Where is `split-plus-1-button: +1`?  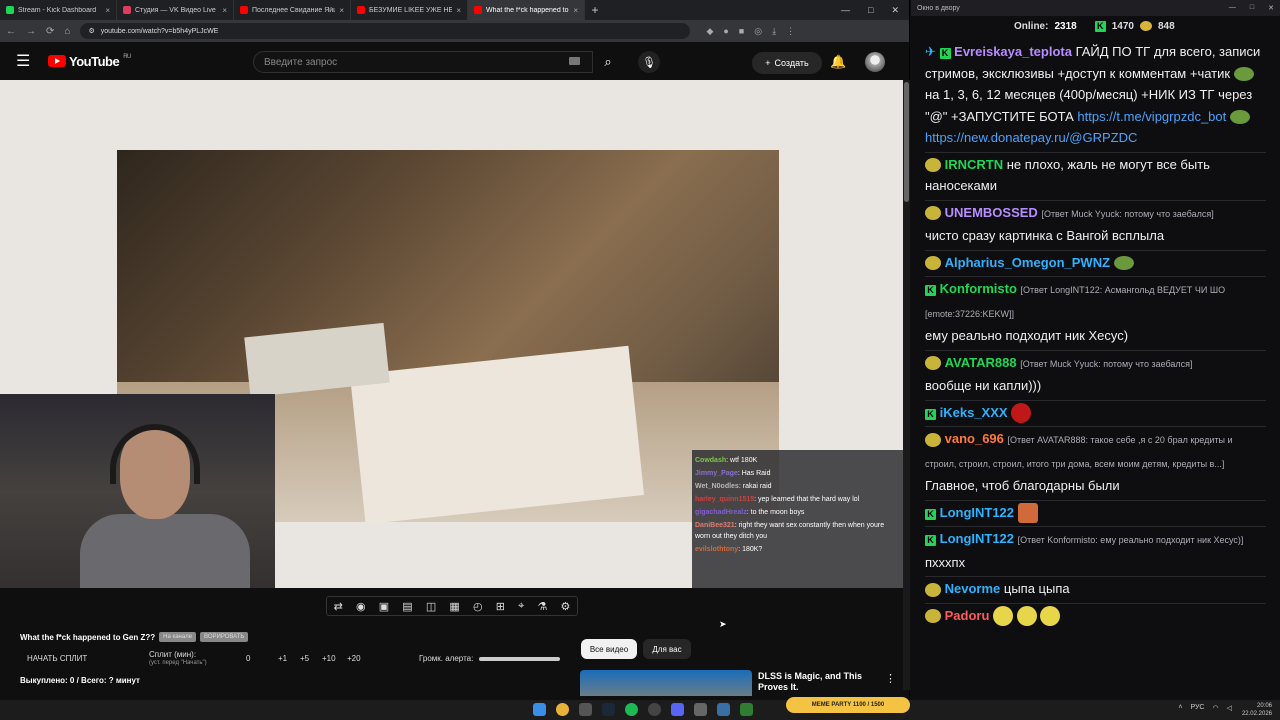
split-plus-1-button: +1 is located at coordinates (282, 658).